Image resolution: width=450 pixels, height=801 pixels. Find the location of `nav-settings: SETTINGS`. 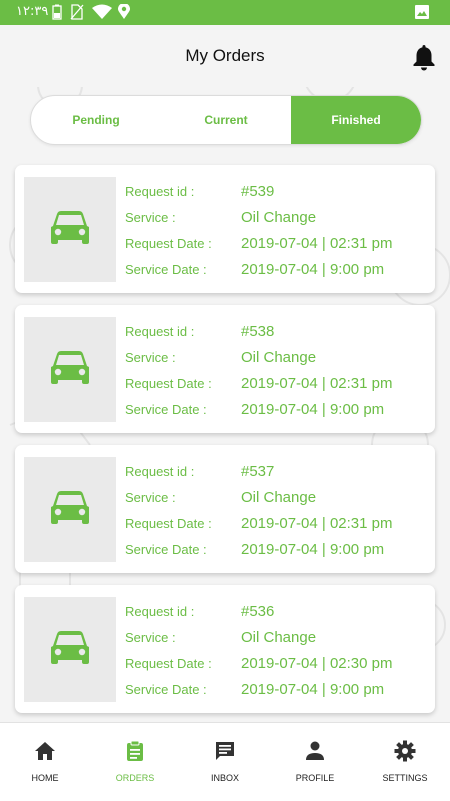

nav-settings: SETTINGS is located at coordinates (405, 762).